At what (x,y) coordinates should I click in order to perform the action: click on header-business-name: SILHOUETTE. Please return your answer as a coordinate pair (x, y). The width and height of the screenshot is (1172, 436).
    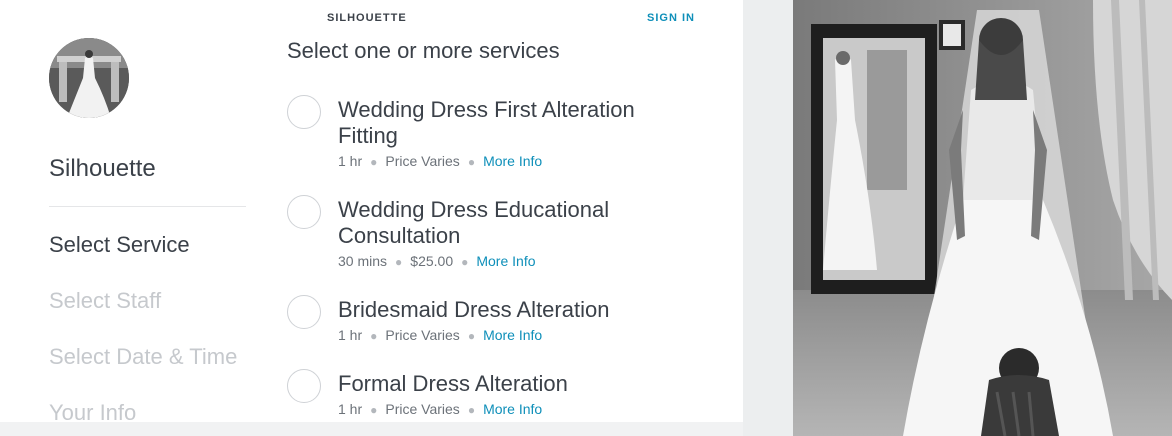
    Looking at the image, I should click on (367, 18).